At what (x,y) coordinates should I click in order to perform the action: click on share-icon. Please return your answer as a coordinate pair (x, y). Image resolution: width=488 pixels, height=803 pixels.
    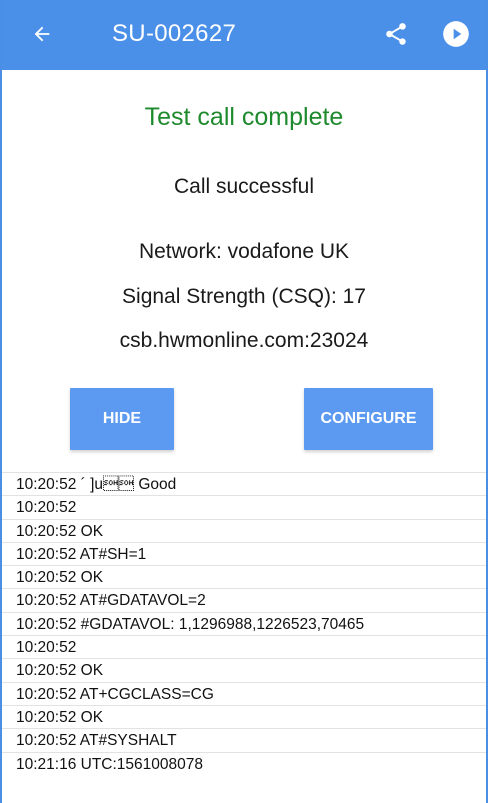
    Looking at the image, I should click on (396, 34).